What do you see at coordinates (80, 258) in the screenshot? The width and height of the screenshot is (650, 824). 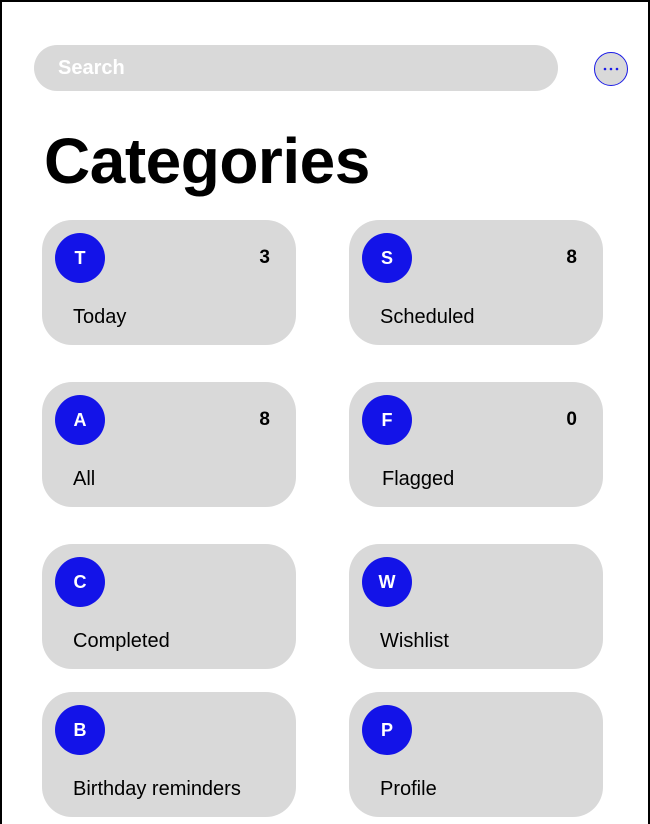 I see `category-avatar: T` at bounding box center [80, 258].